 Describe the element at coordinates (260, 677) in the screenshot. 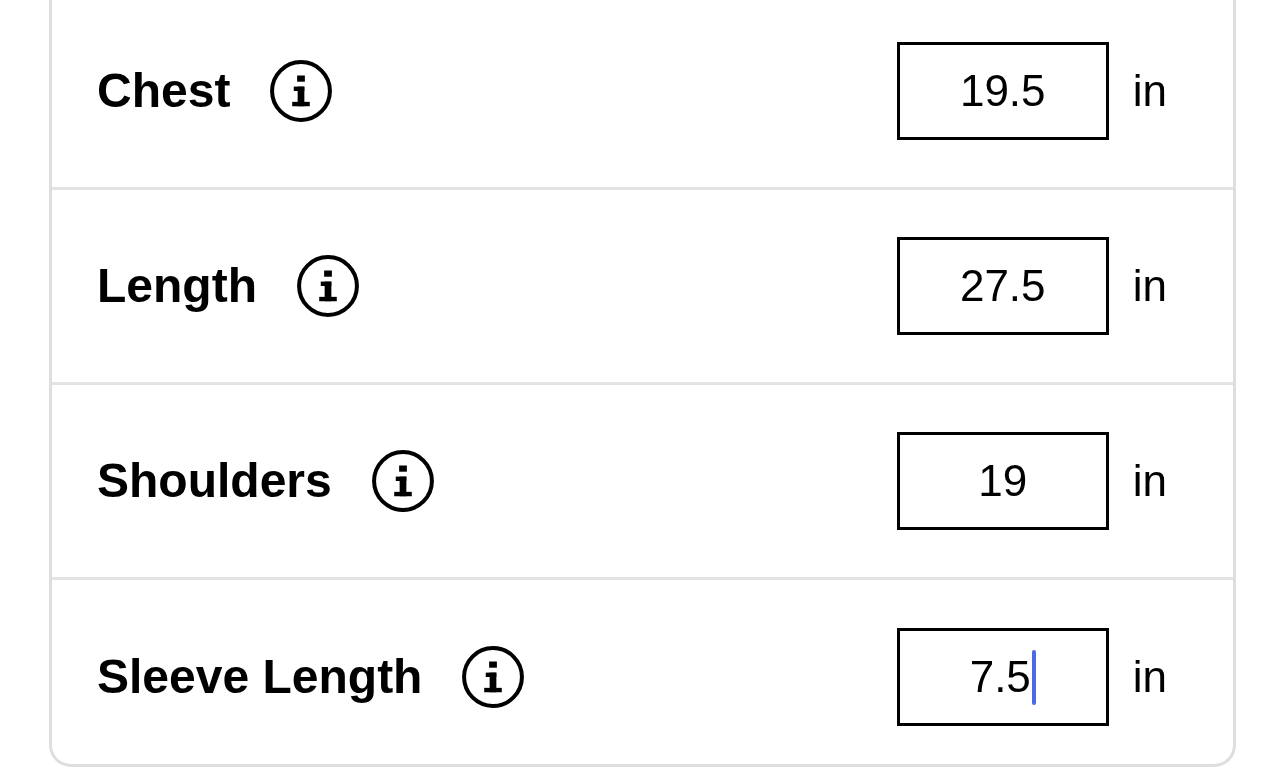

I see `field-label: Sleeve Length` at that location.